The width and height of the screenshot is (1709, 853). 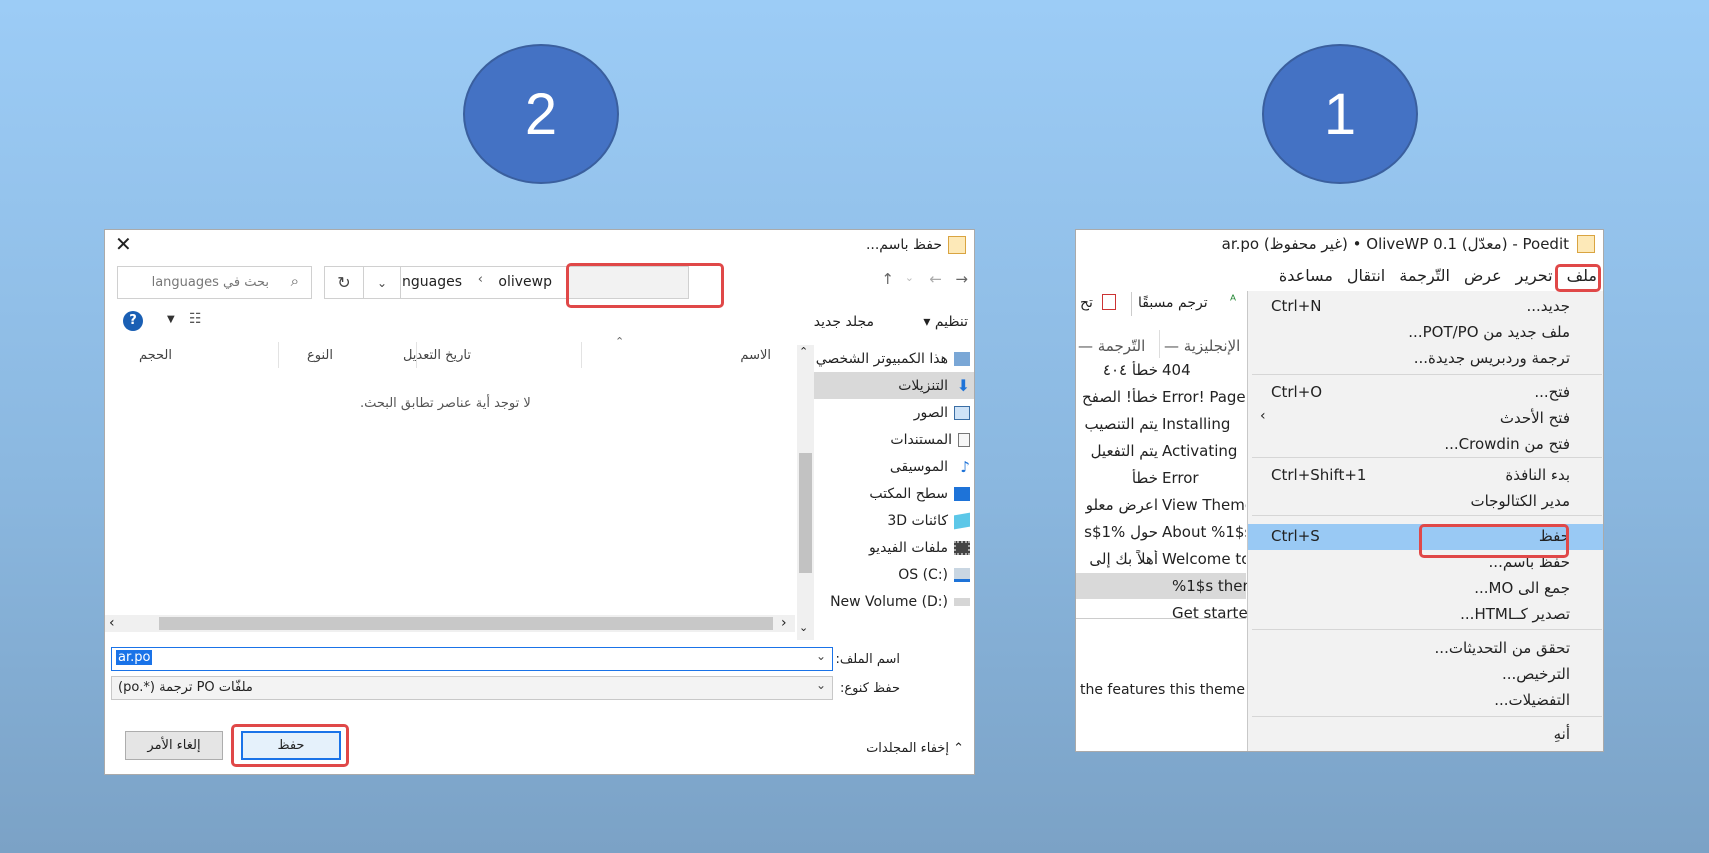 I want to click on filename-value: ar.po, so click(x=134, y=657).